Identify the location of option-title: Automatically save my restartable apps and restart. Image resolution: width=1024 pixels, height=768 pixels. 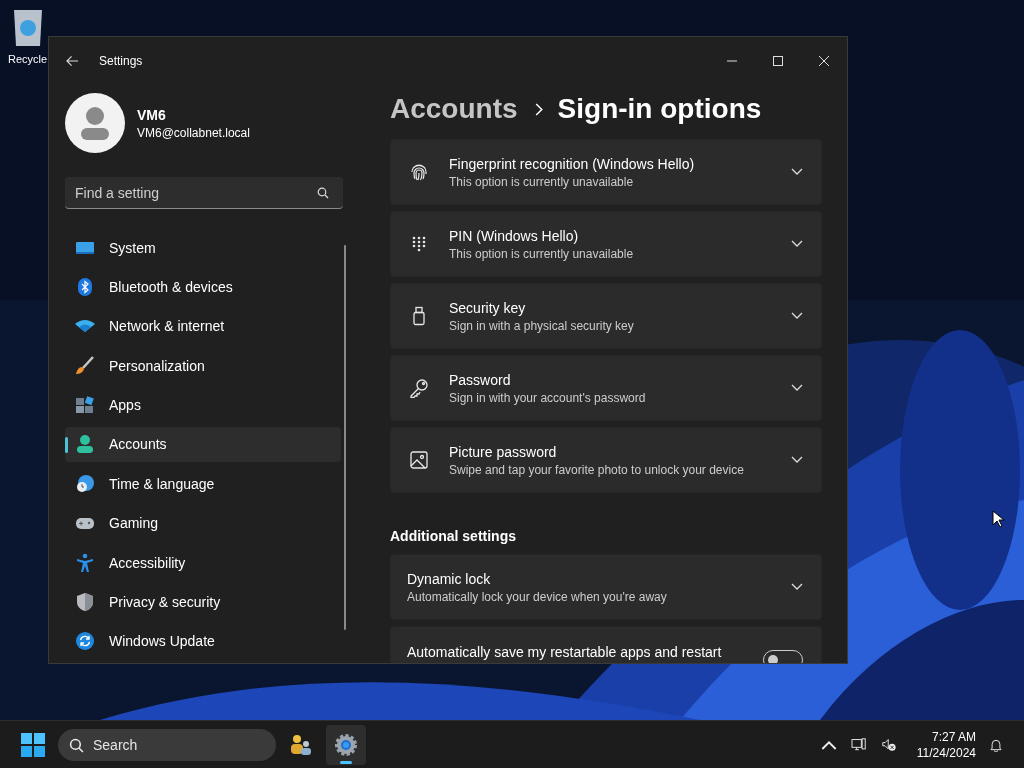
(565, 652).